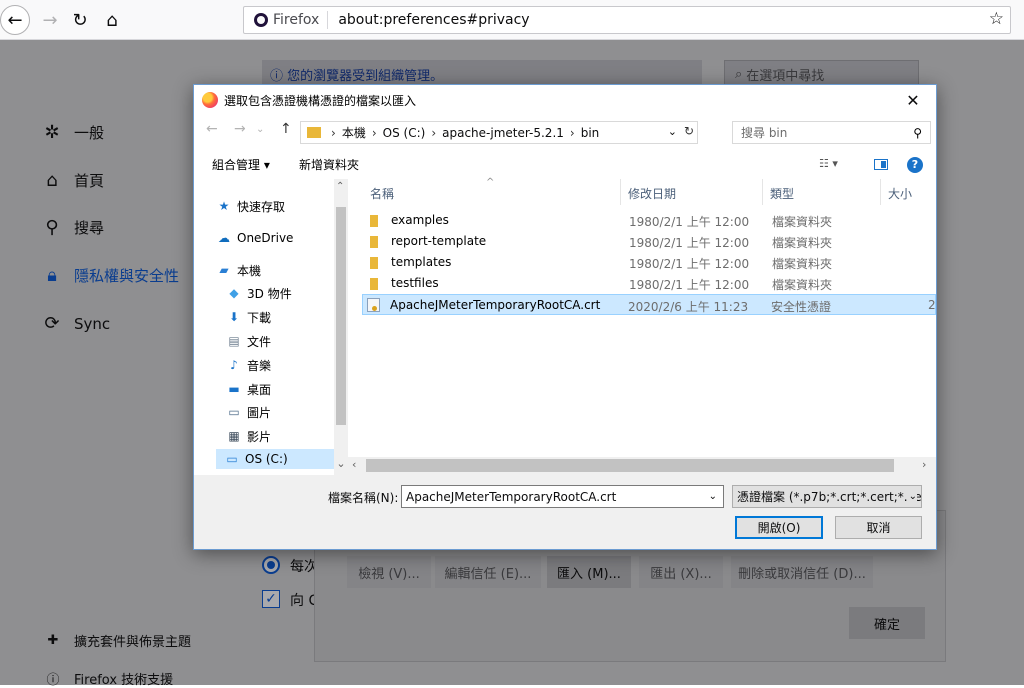 The height and width of the screenshot is (688, 1024). What do you see at coordinates (234, 436) in the screenshot?
I see `video-icon: ▦` at bounding box center [234, 436].